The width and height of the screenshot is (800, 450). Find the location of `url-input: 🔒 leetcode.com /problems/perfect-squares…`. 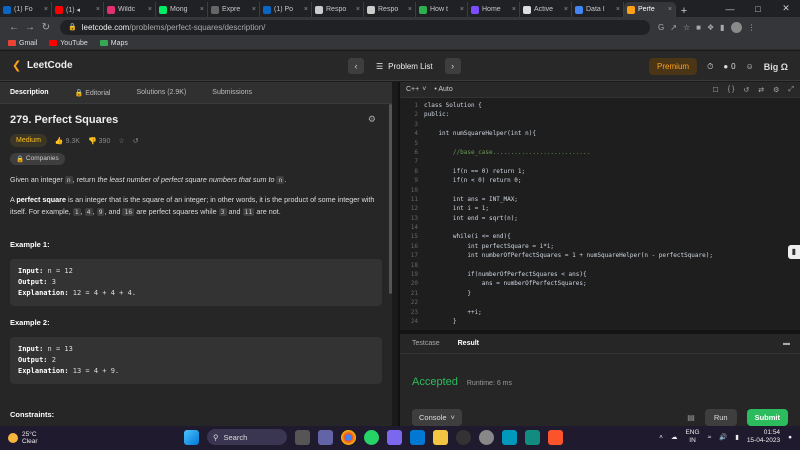

url-input: 🔒 leetcode.com /problems/perfect-squares… is located at coordinates (355, 27).